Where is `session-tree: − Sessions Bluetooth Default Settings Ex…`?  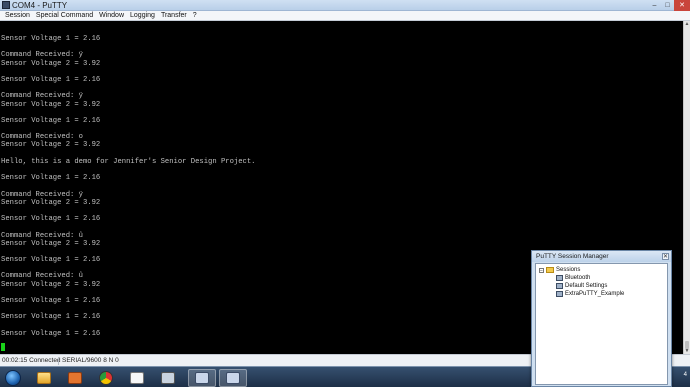 session-tree: − Sessions Bluetooth Default Settings Ex… is located at coordinates (601, 324).